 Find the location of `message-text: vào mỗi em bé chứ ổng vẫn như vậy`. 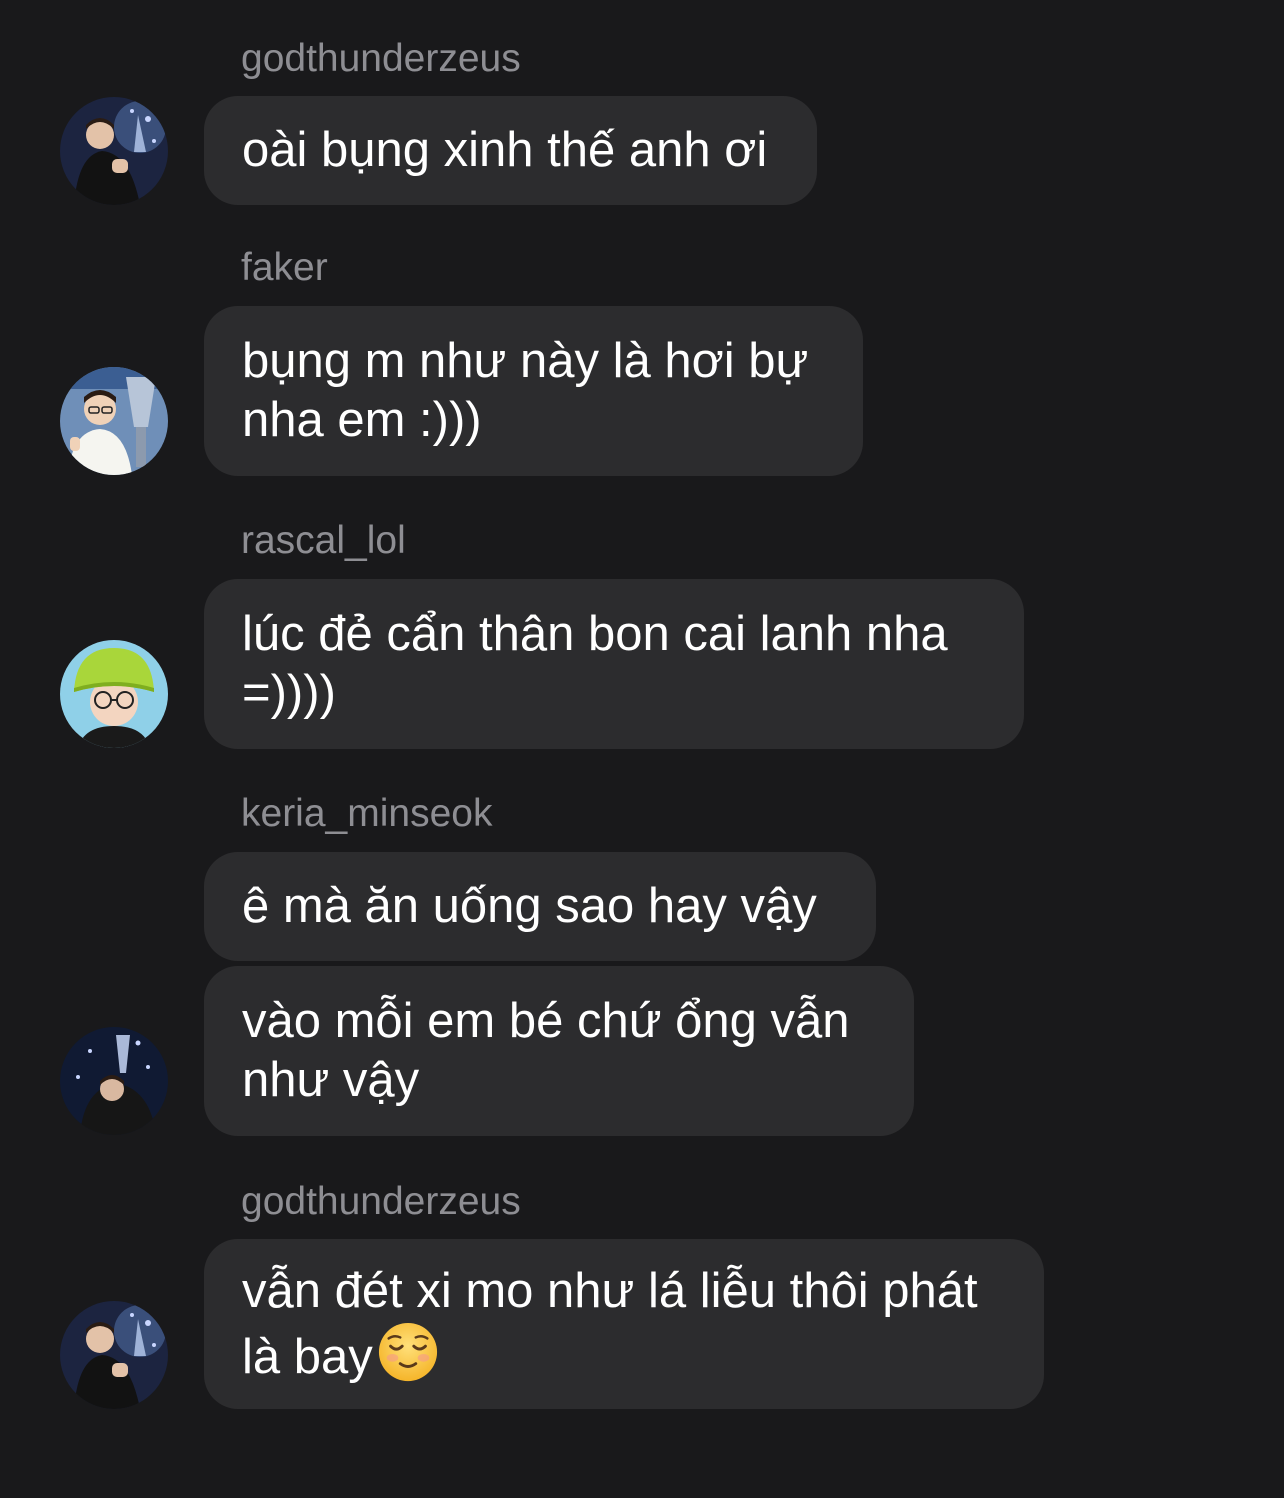

message-text: vào mỗi em bé chứ ổng vẫn như vậy is located at coordinates (546, 1050).